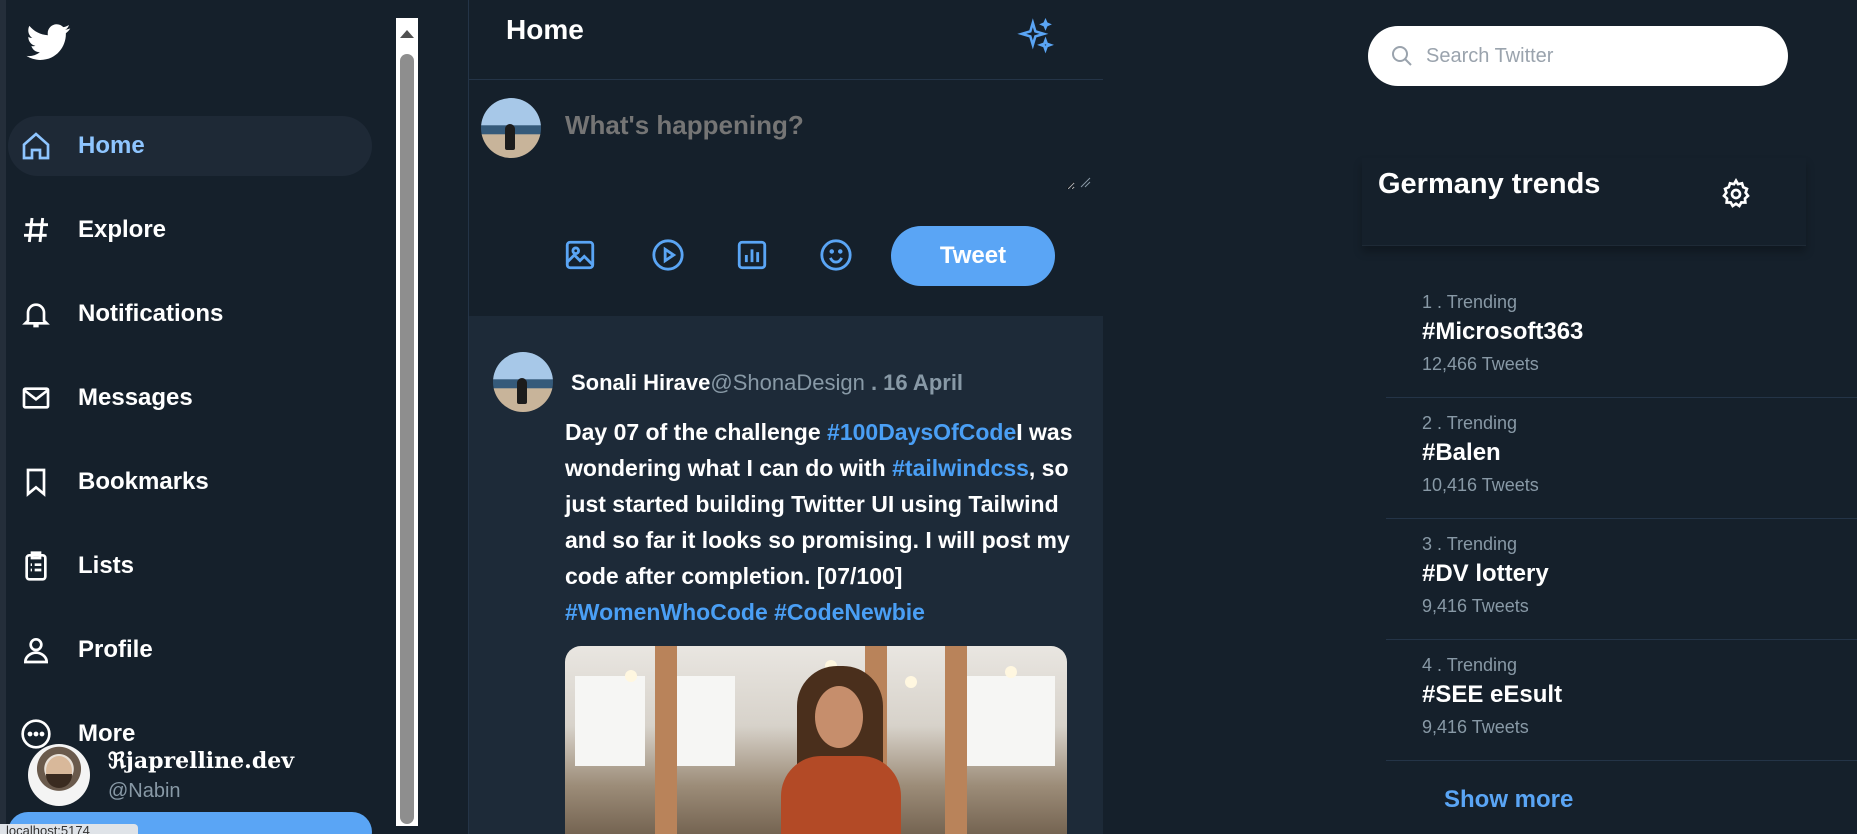 The image size is (1857, 834). Describe the element at coordinates (36, 315) in the screenshot. I see `bell-icon` at that location.